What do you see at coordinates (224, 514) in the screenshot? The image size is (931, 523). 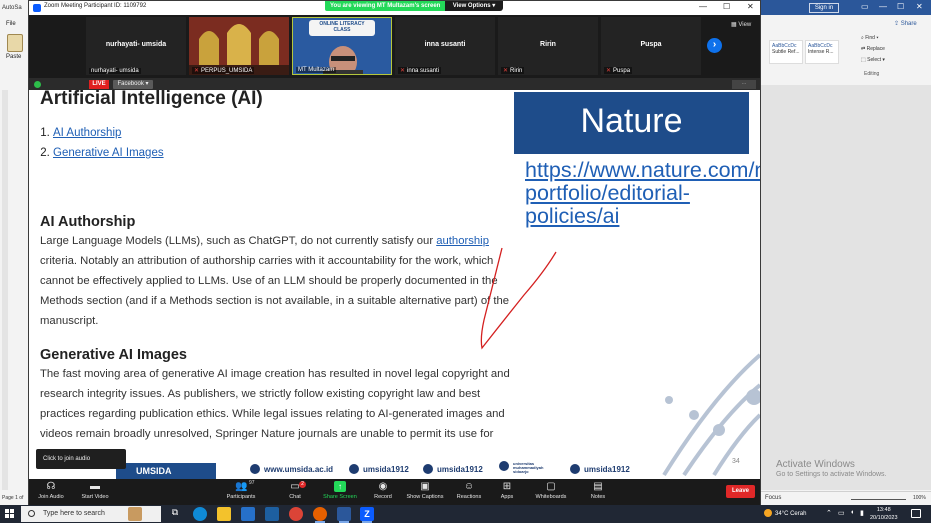 I see `file-explorer-icon` at bounding box center [224, 514].